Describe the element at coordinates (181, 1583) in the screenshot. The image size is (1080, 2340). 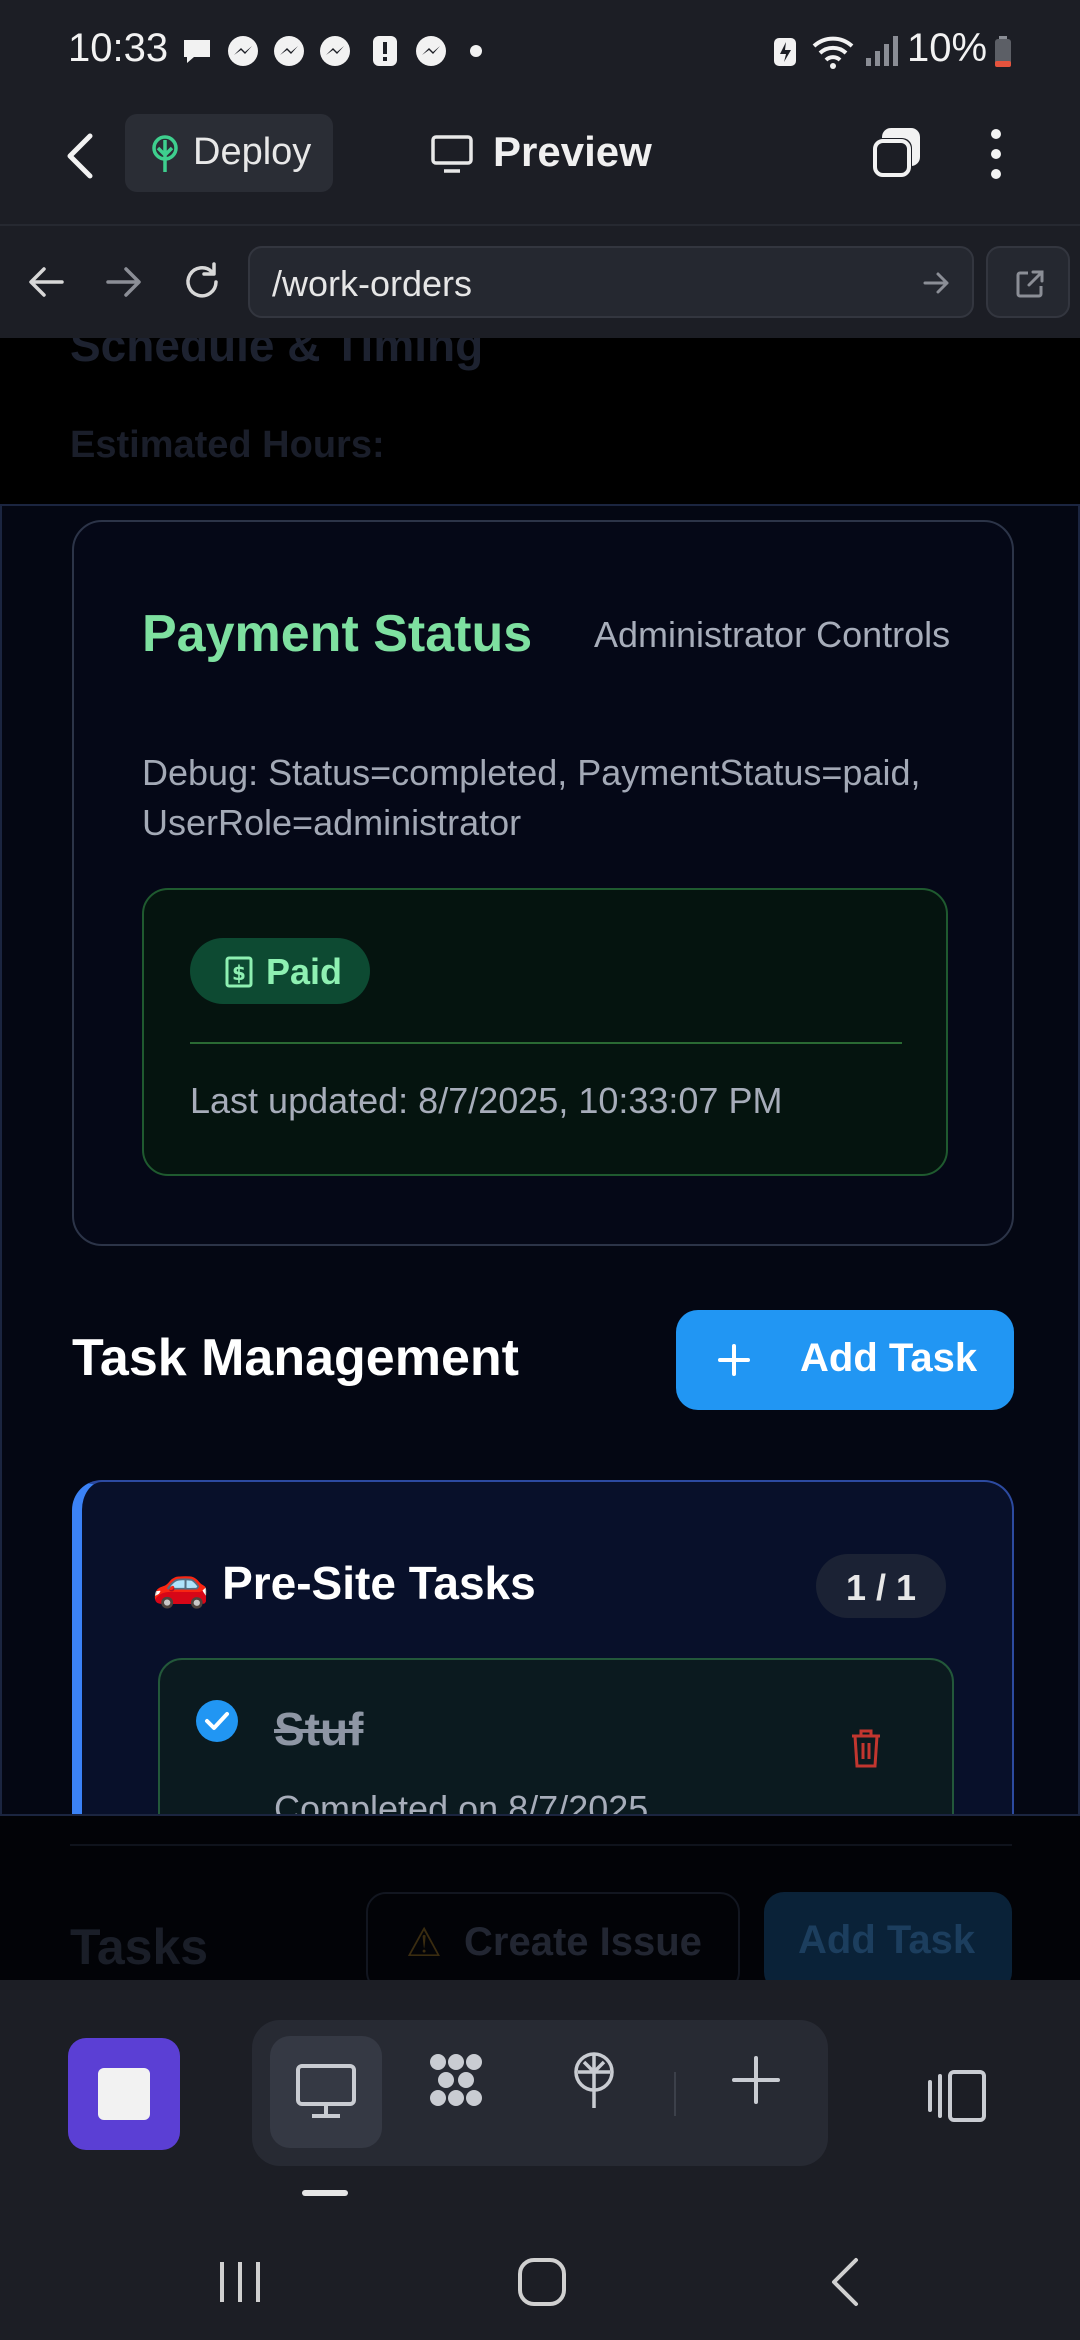
I see `car-emoji-icon: 🚗` at that location.